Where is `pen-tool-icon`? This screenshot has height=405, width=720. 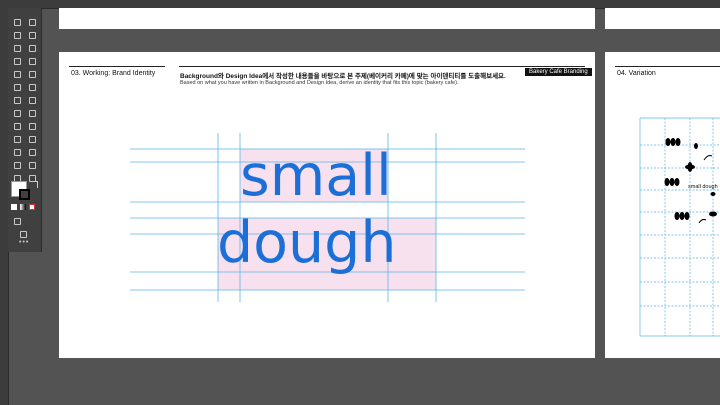 pen-tool-icon is located at coordinates (17, 48).